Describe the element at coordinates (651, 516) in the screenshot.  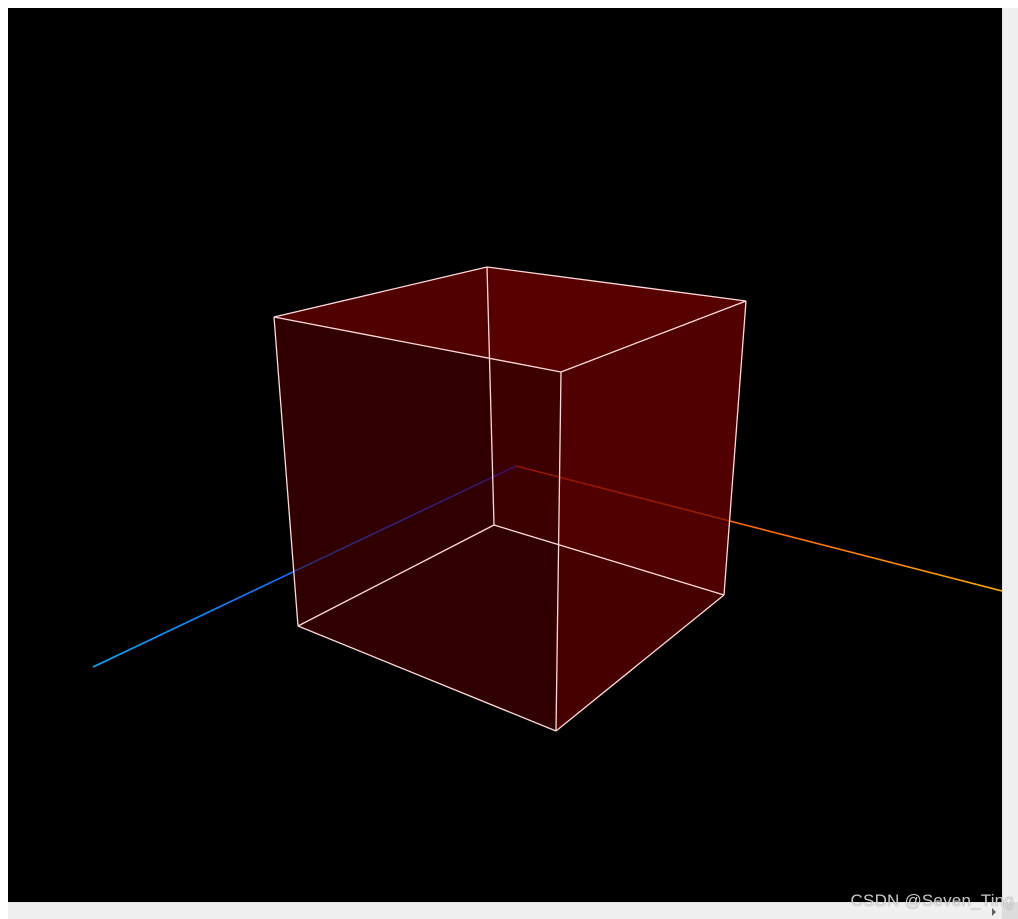
I see `cube-face-right` at that location.